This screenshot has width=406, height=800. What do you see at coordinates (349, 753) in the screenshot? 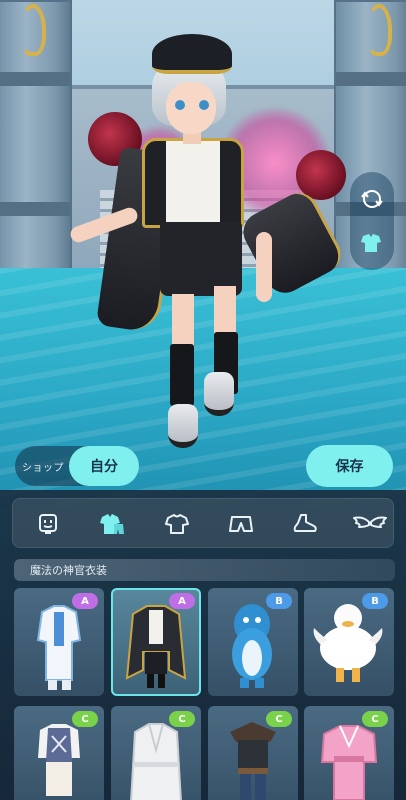
I see `item-card-pink-kimono: C` at bounding box center [349, 753].